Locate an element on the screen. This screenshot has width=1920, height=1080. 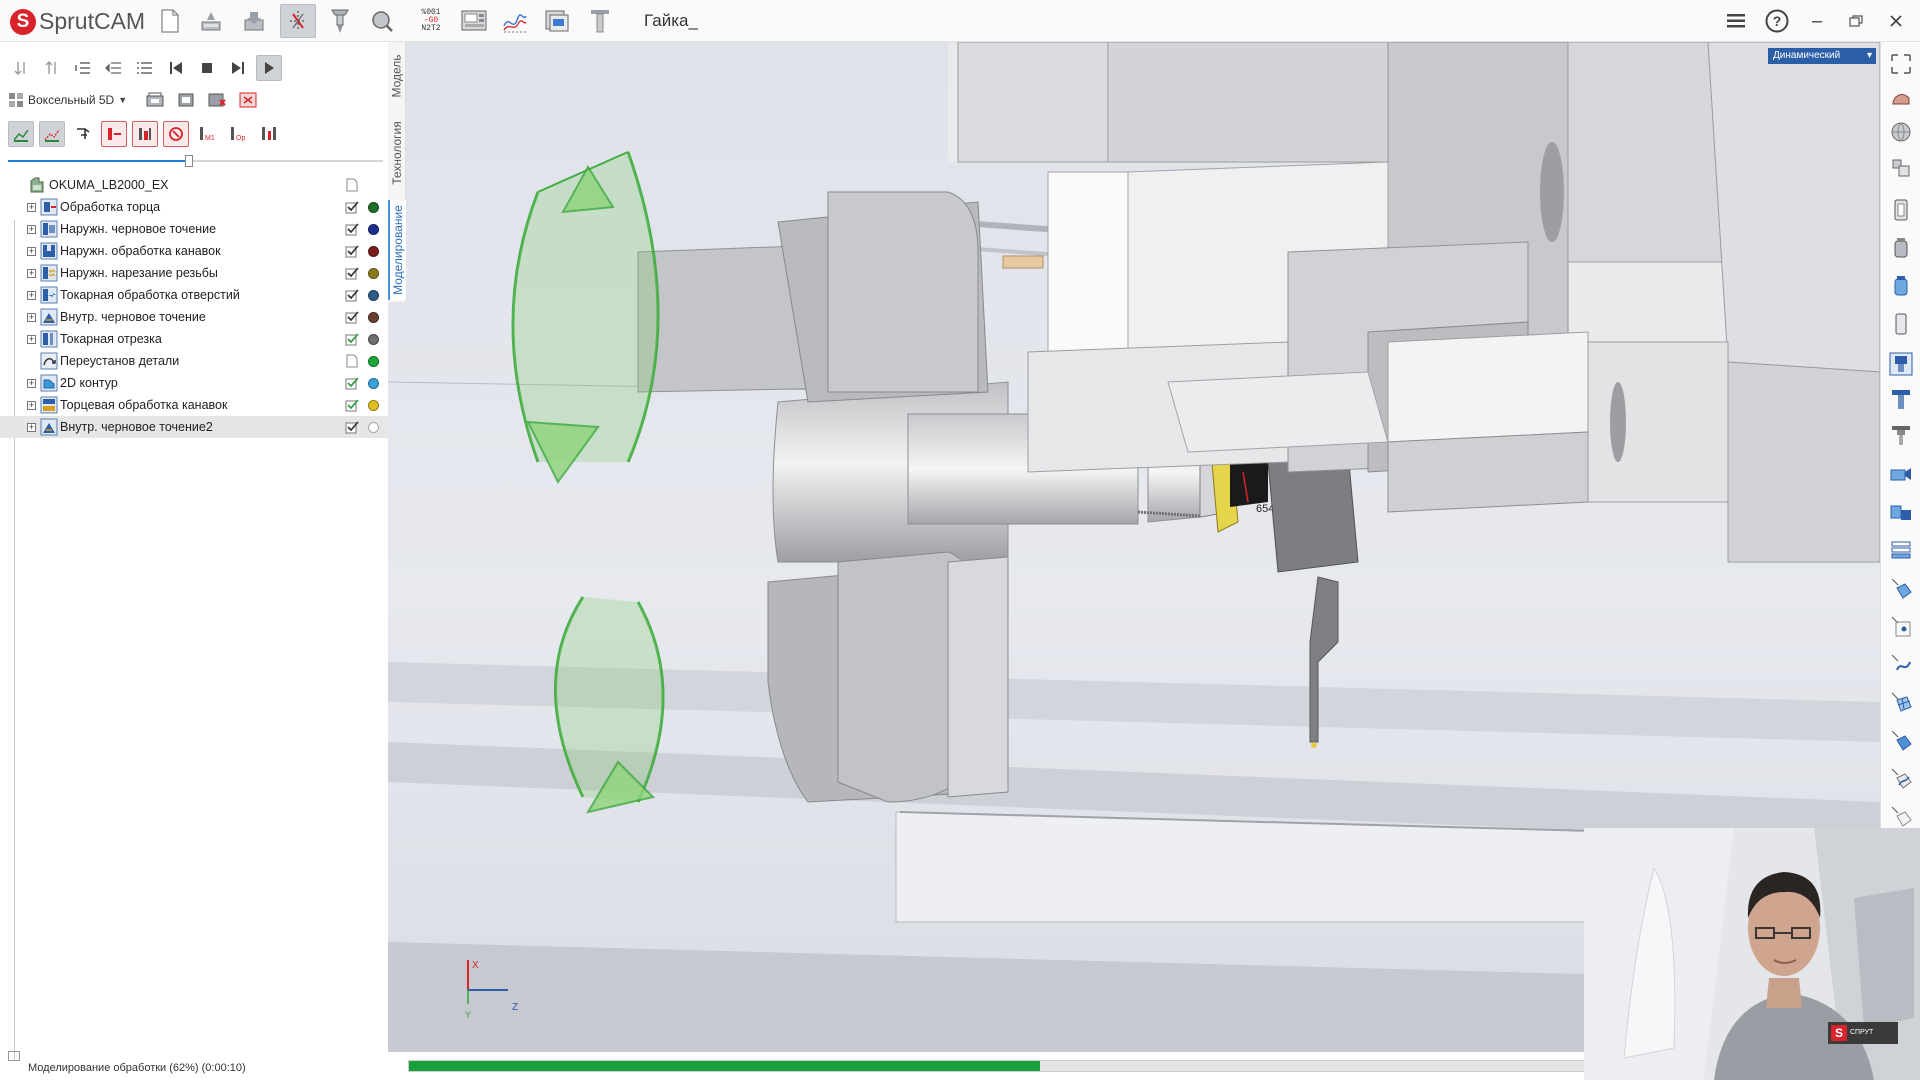
machine-node-button is located at coordinates (1901, 512).